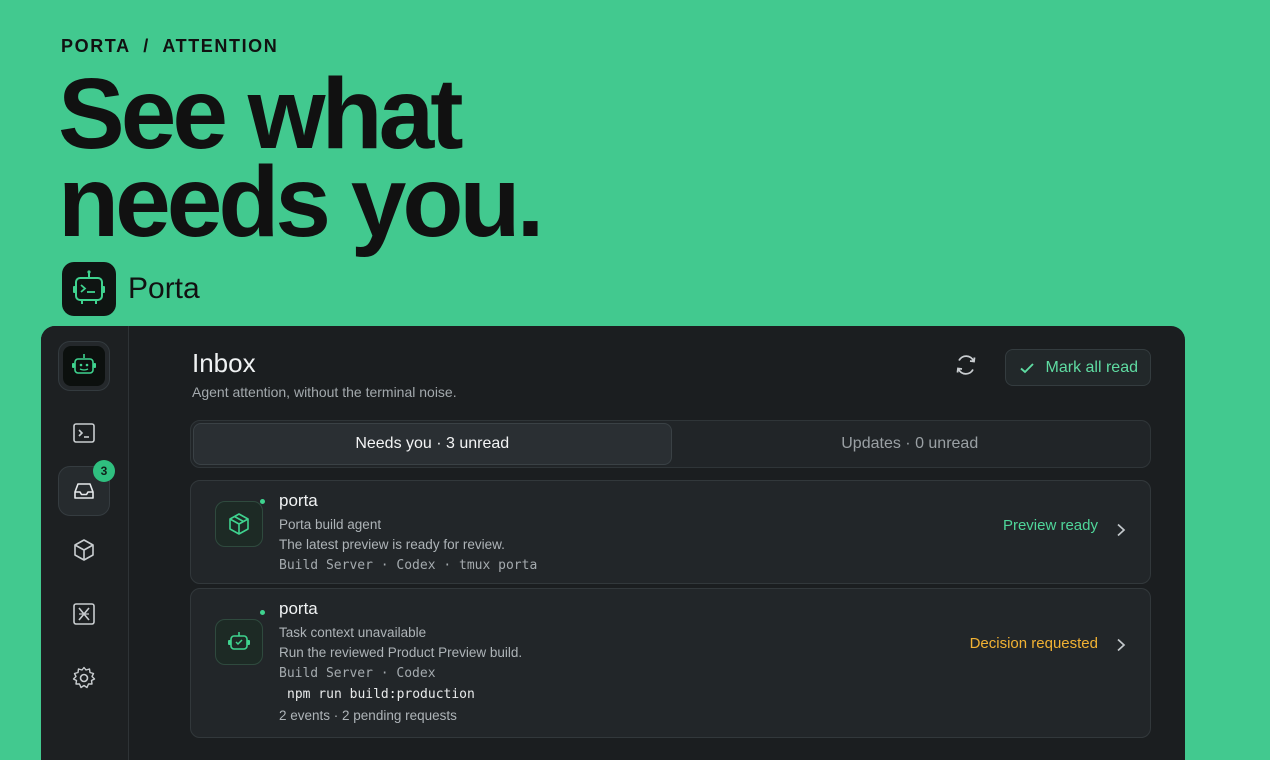 Image resolution: width=1270 pixels, height=760 pixels. I want to click on sidebar-item-settings, so click(84, 678).